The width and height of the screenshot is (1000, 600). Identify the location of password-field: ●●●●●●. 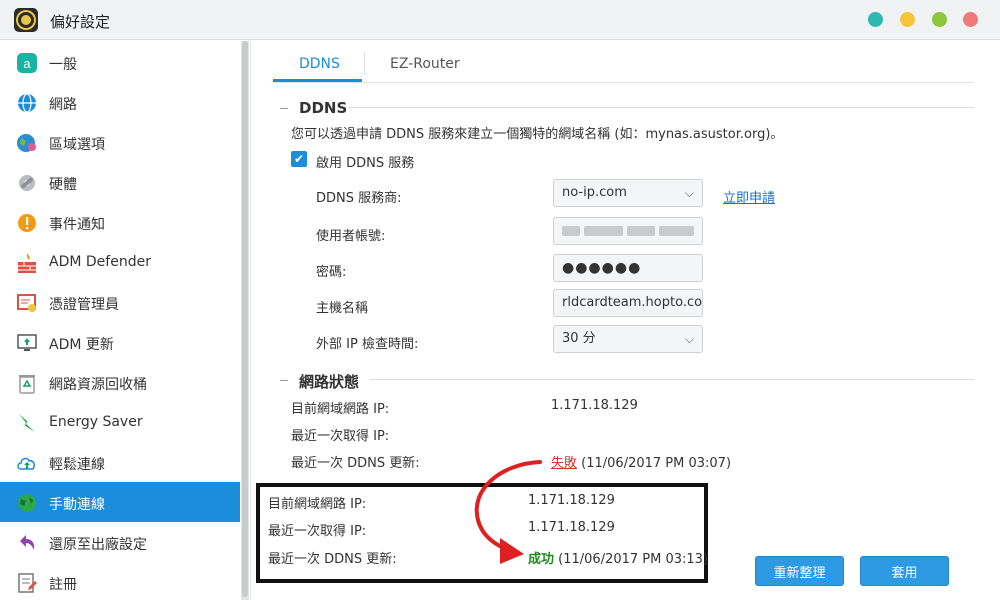
(628, 268).